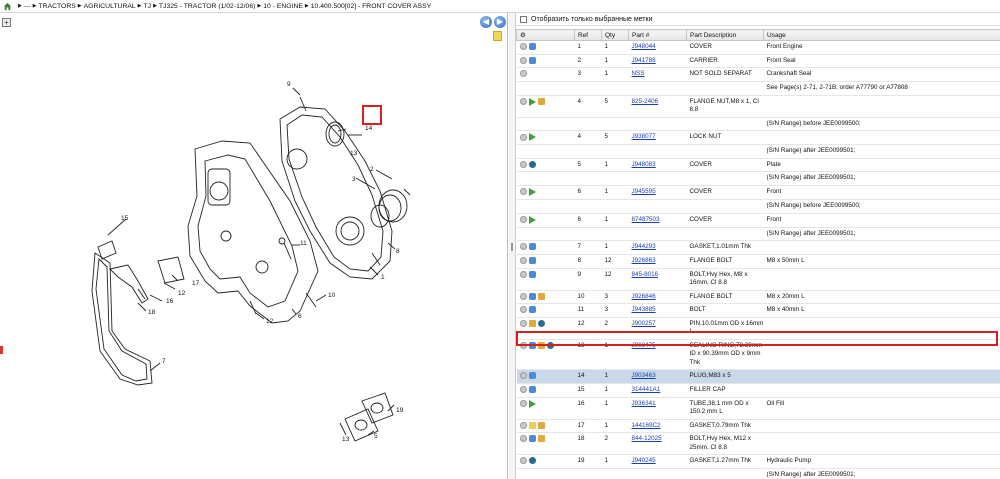 This screenshot has width=1000, height=479. What do you see at coordinates (758, 390) in the screenshot?
I see `table-row: 15 1 314441A1 FILLER CAP` at bounding box center [758, 390].